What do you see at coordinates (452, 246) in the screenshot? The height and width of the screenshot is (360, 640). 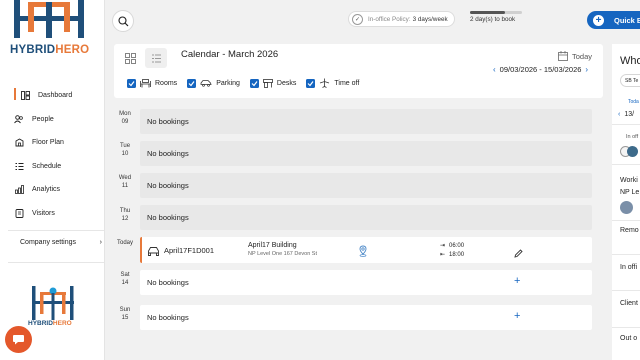 I see `booking-start: ⇥ 06:00` at bounding box center [452, 246].